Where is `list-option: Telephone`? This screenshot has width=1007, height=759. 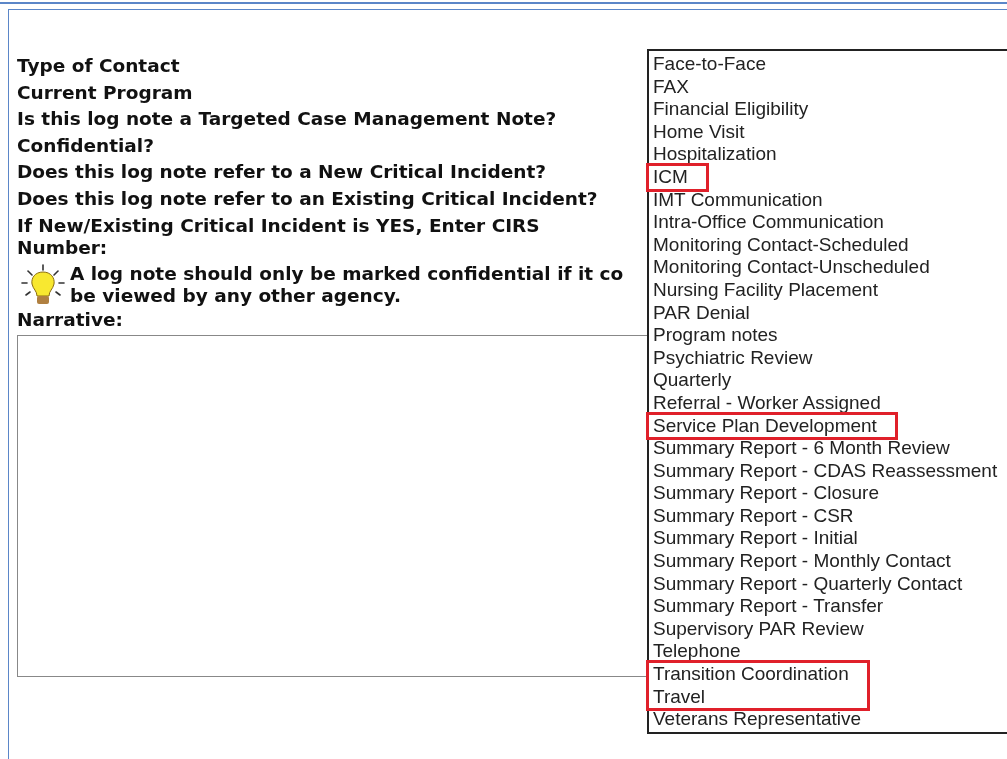
list-option: Telephone is located at coordinates (828, 652).